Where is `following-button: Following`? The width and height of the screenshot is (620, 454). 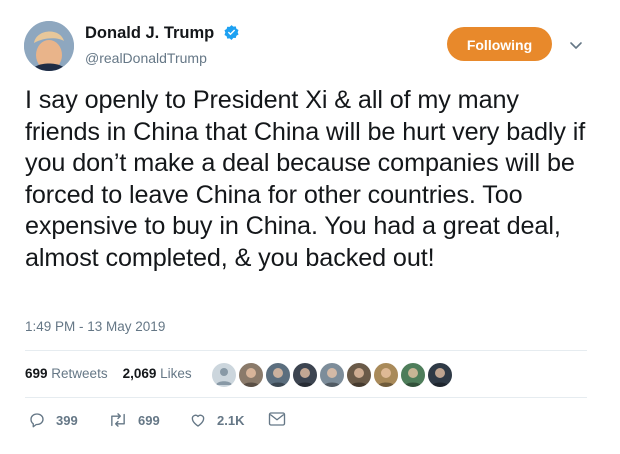
following-button: Following is located at coordinates (499, 44).